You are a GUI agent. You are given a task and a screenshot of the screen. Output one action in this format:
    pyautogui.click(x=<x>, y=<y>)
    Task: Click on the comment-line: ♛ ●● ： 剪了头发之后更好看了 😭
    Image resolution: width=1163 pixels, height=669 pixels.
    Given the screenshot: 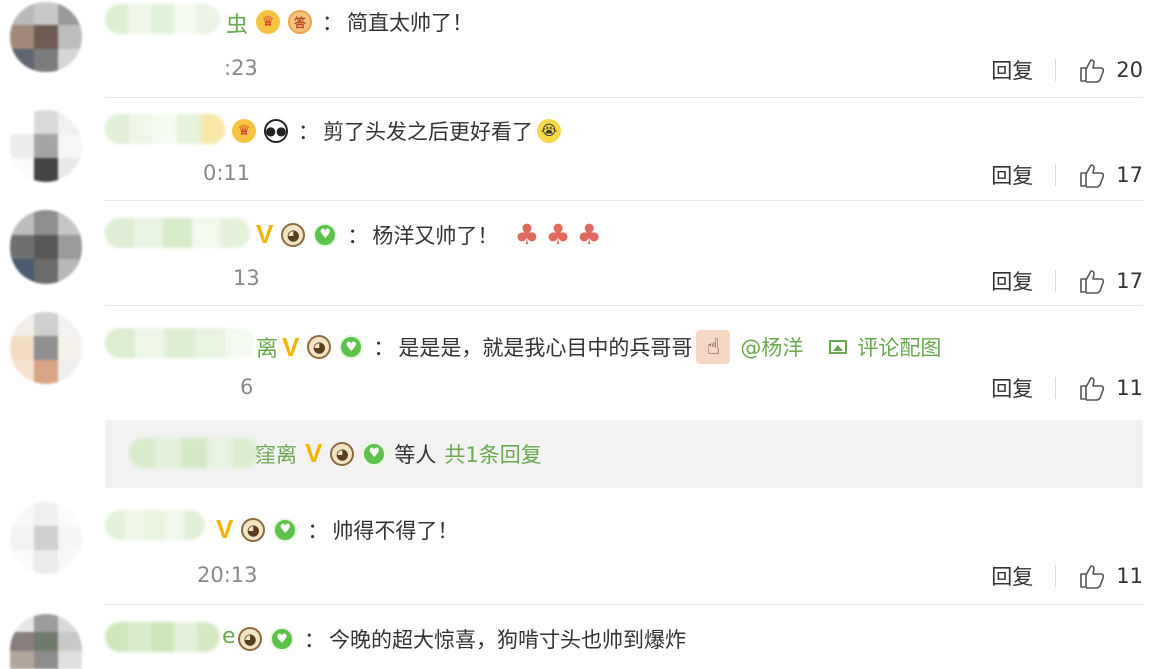 What is the action you would take?
    pyautogui.click(x=400, y=131)
    